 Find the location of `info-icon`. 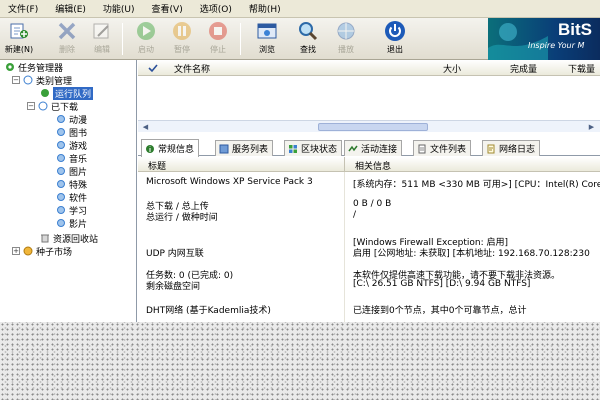

info-icon is located at coordinates (150, 148).